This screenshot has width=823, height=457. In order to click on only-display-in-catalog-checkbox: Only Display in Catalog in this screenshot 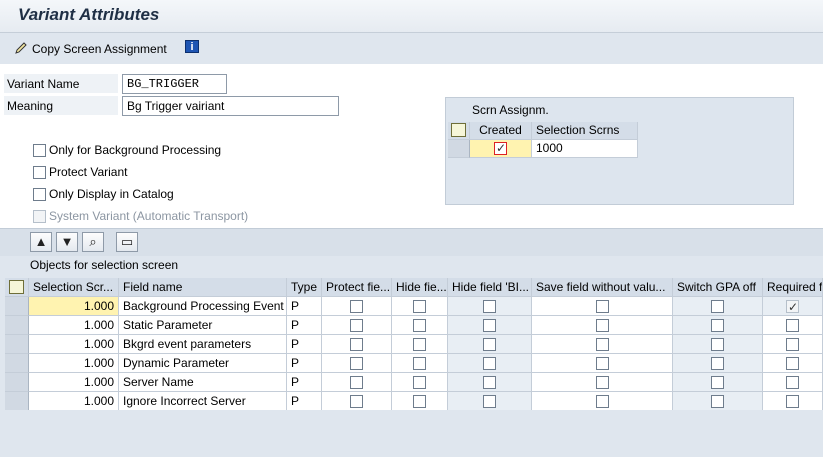, I will do `click(103, 194)`.